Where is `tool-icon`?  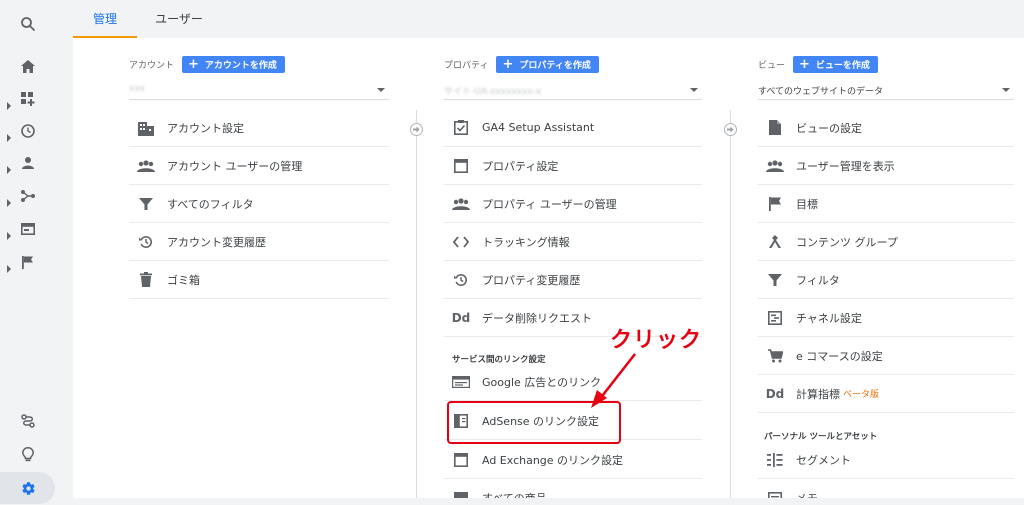
tool-icon is located at coordinates (775, 242).